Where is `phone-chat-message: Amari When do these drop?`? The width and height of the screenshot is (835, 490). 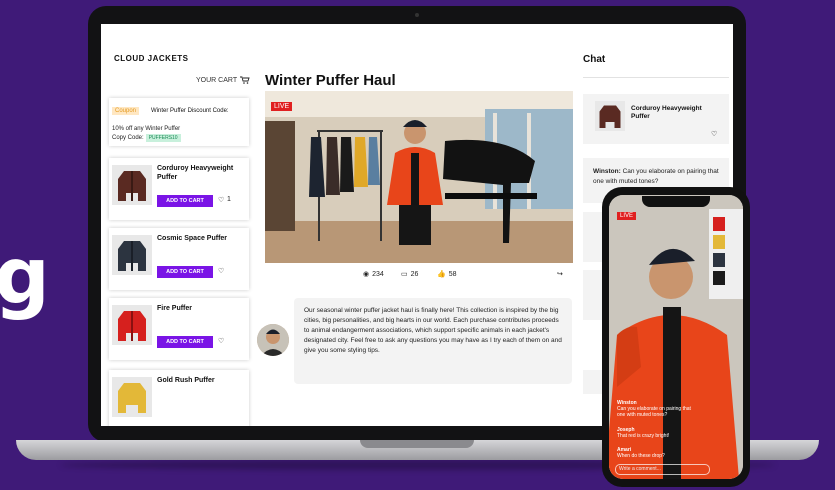
phone-chat-message: Amari When do these drop? is located at coordinates (657, 453).